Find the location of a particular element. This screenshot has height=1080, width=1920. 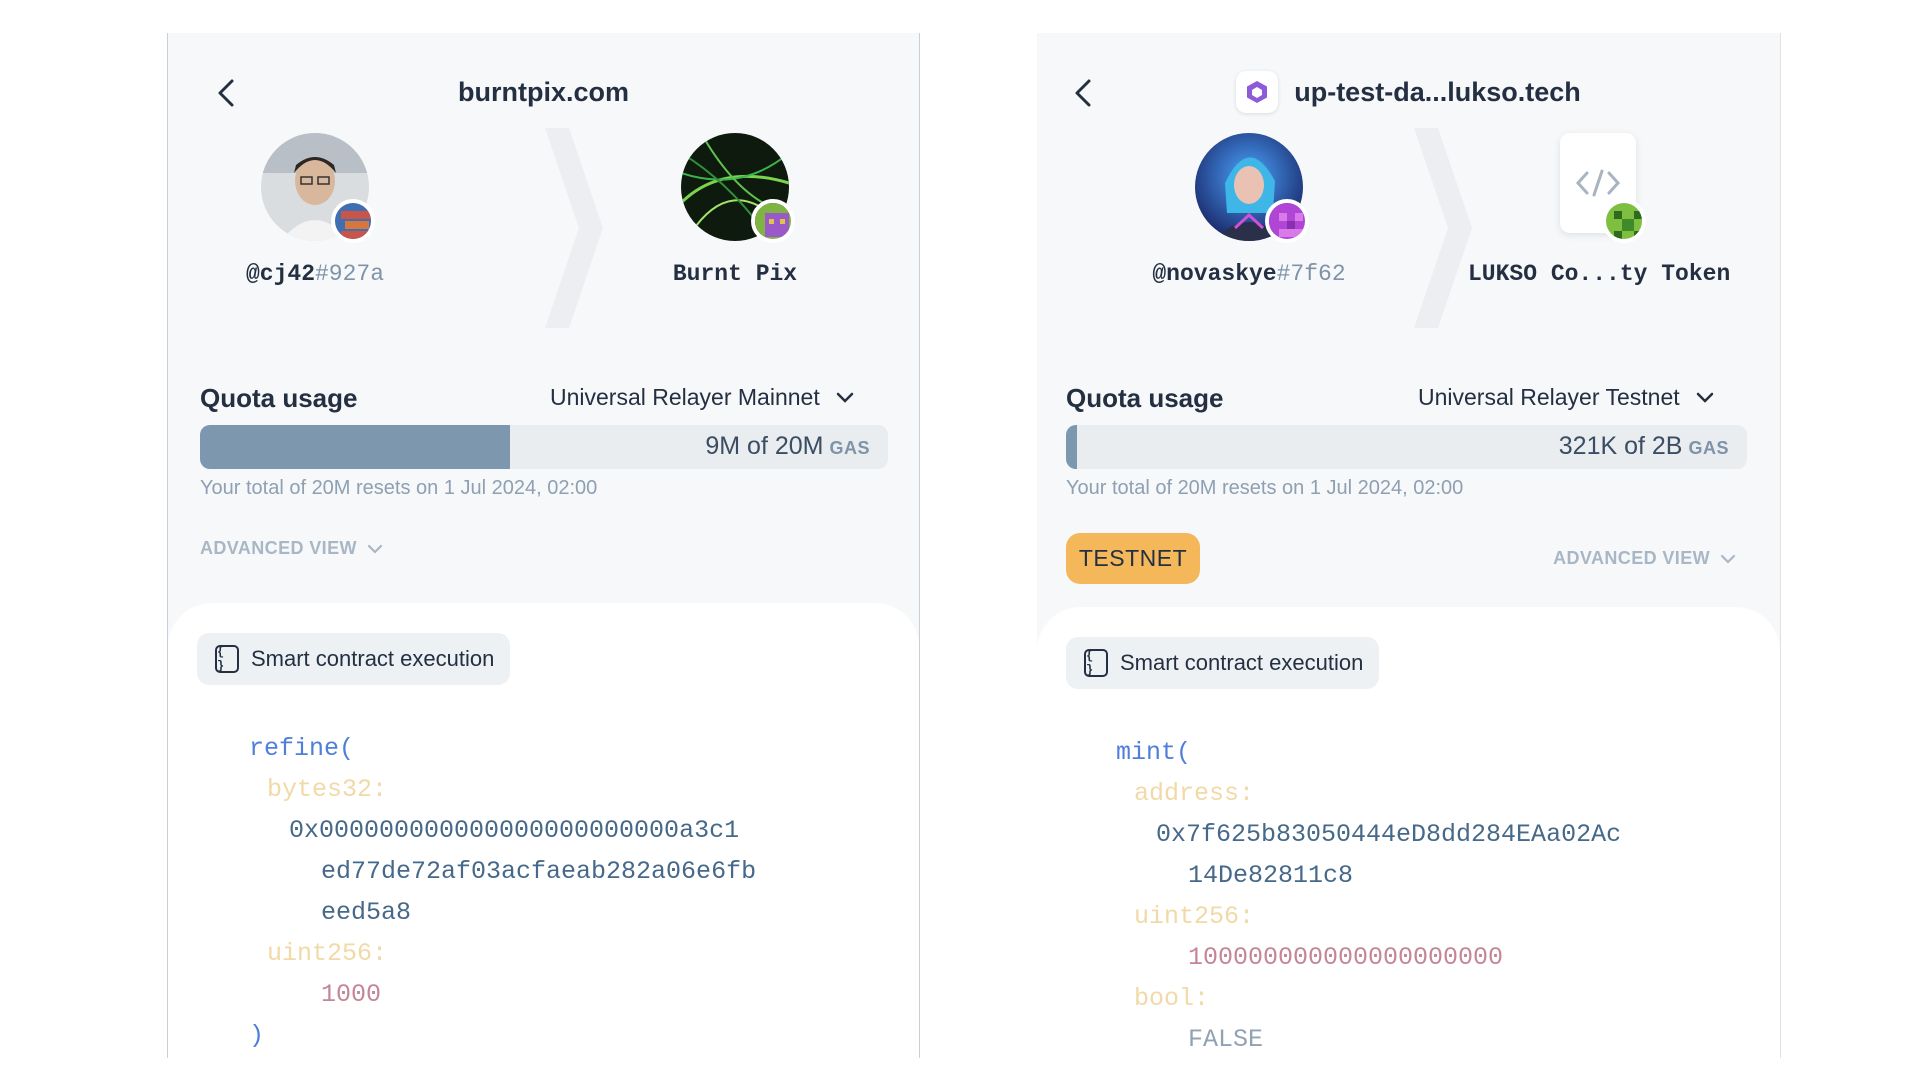

function-name: refine( is located at coordinates (302, 748).